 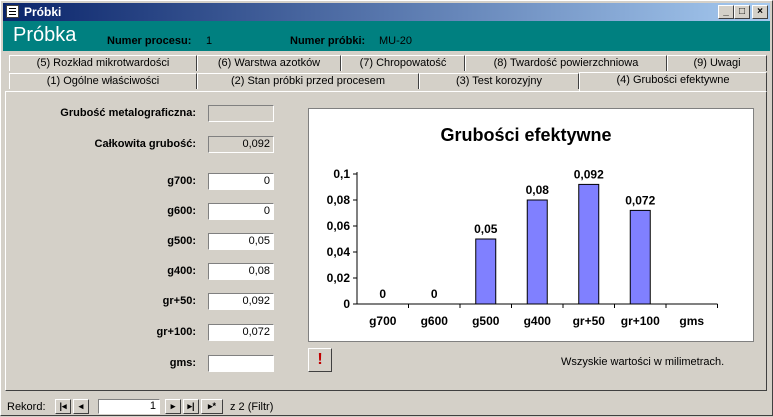 I want to click on g700-label: g700:, so click(x=181, y=181).